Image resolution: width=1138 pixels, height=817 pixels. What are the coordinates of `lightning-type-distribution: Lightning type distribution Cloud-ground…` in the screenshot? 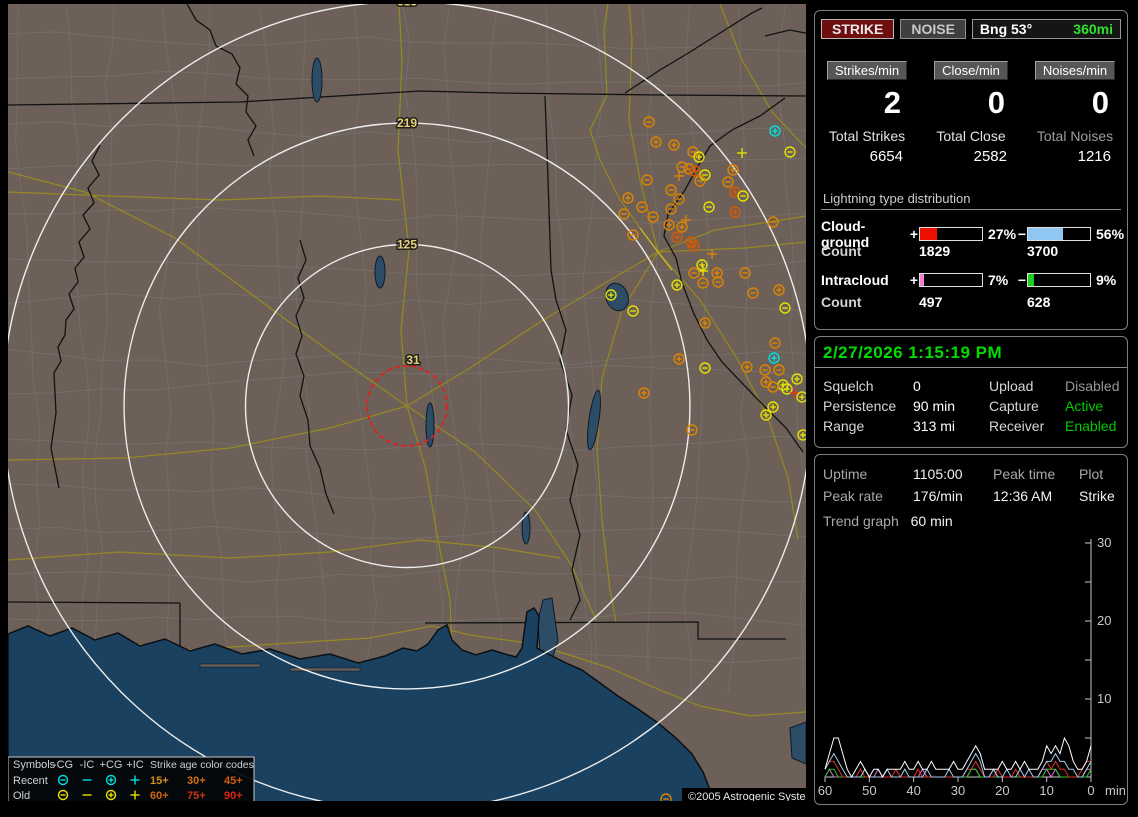 It's located at (971, 252).